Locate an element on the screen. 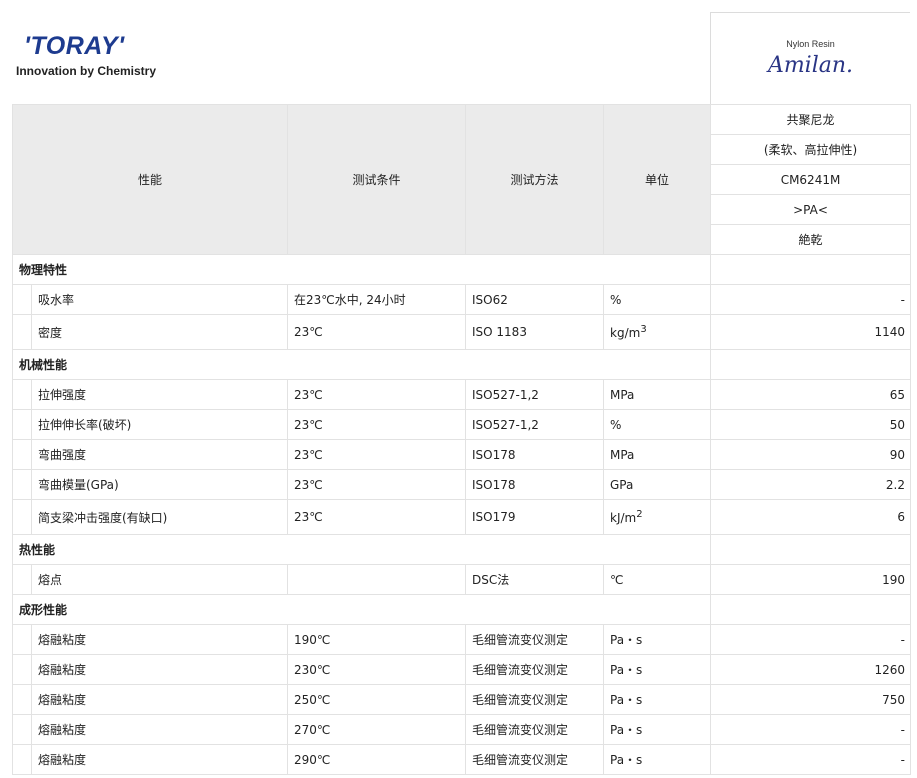  property-cell: 吸水率 is located at coordinates (159, 299).